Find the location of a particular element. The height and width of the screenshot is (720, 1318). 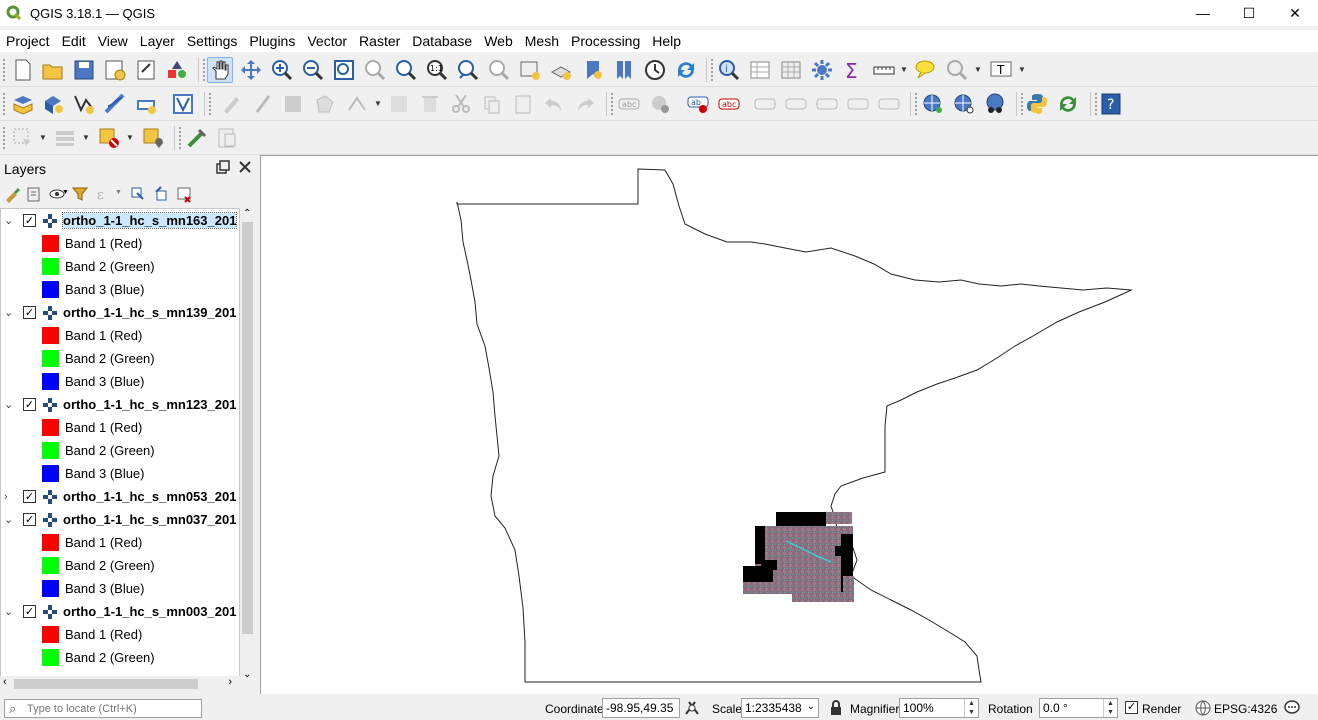

zoom-full-icon is located at coordinates (344, 70).